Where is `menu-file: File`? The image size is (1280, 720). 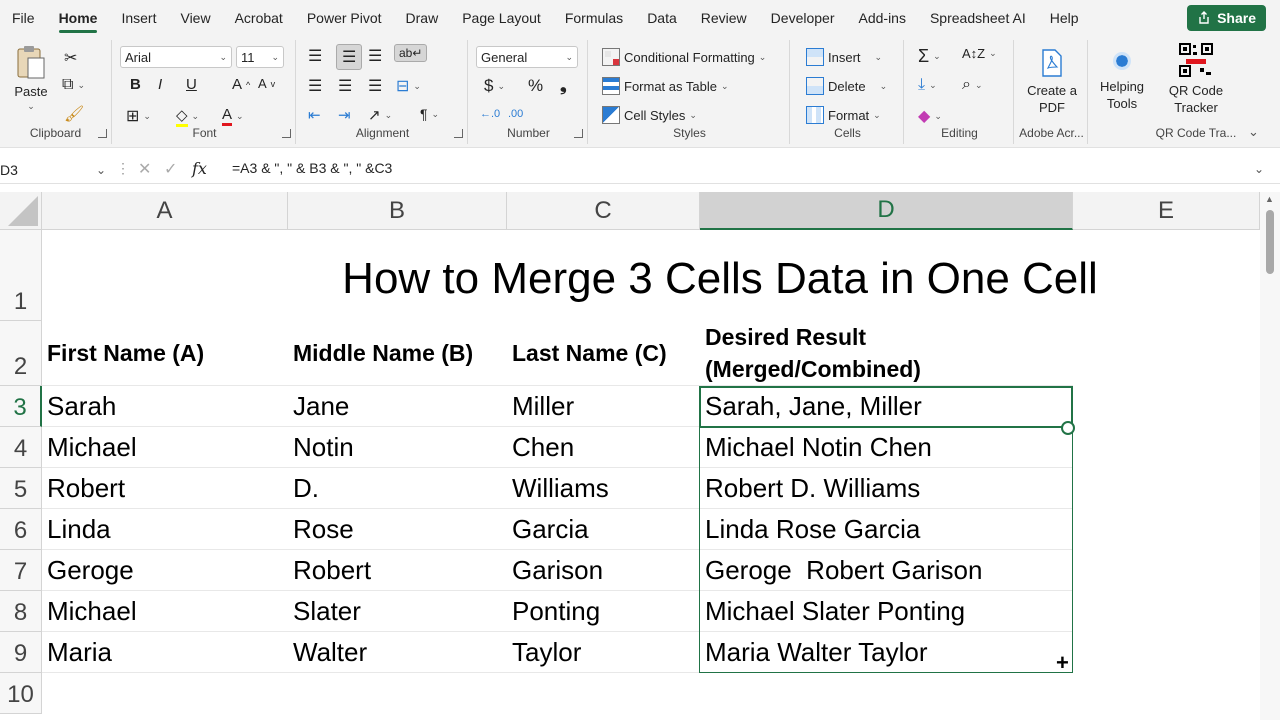 menu-file: File is located at coordinates (23, 18).